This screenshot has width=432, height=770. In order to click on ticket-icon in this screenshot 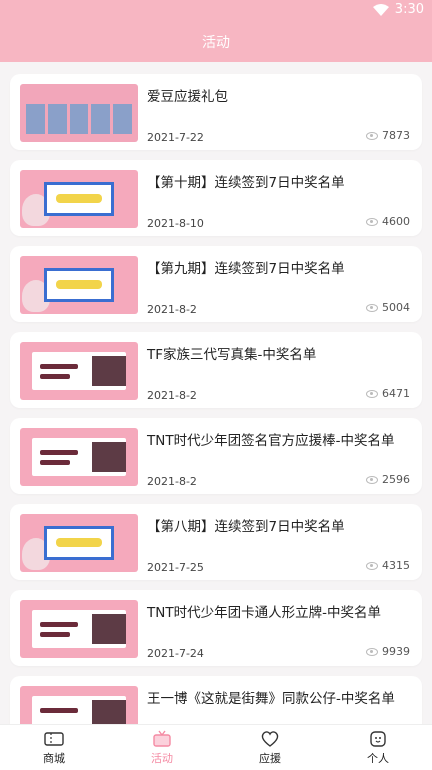, I will do `click(54, 738)`.